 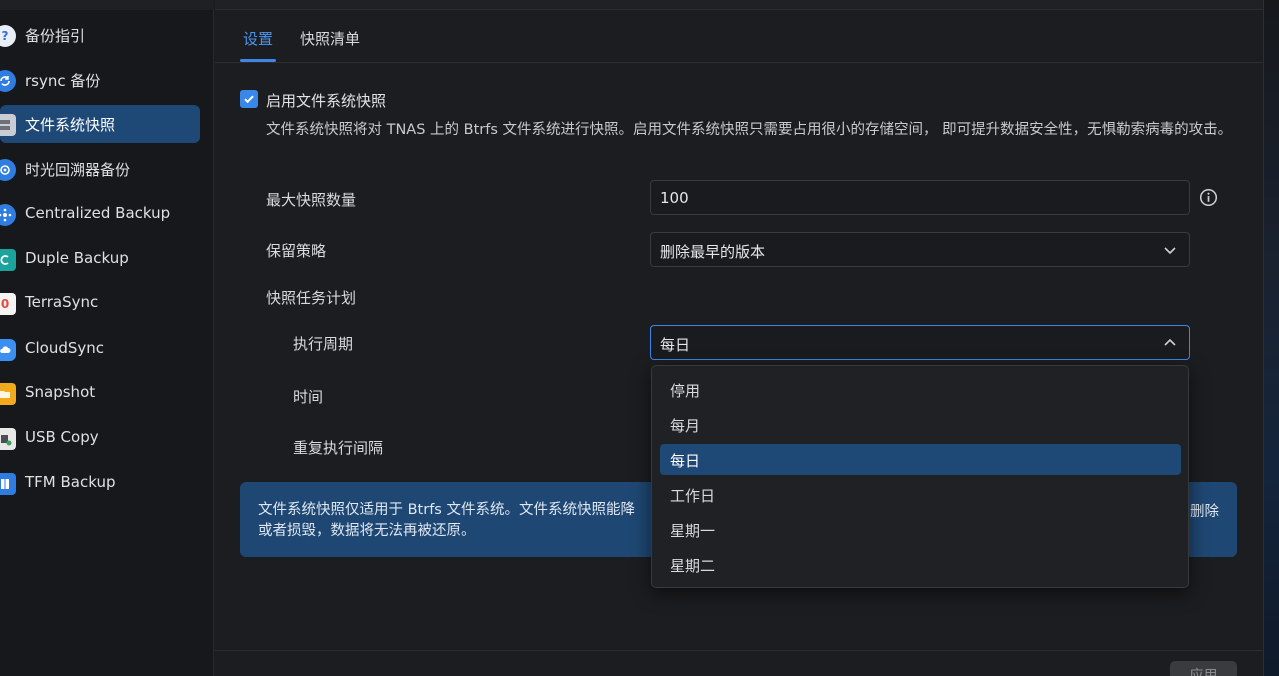 I want to click on time-label: 时间, so click(x=308, y=397).